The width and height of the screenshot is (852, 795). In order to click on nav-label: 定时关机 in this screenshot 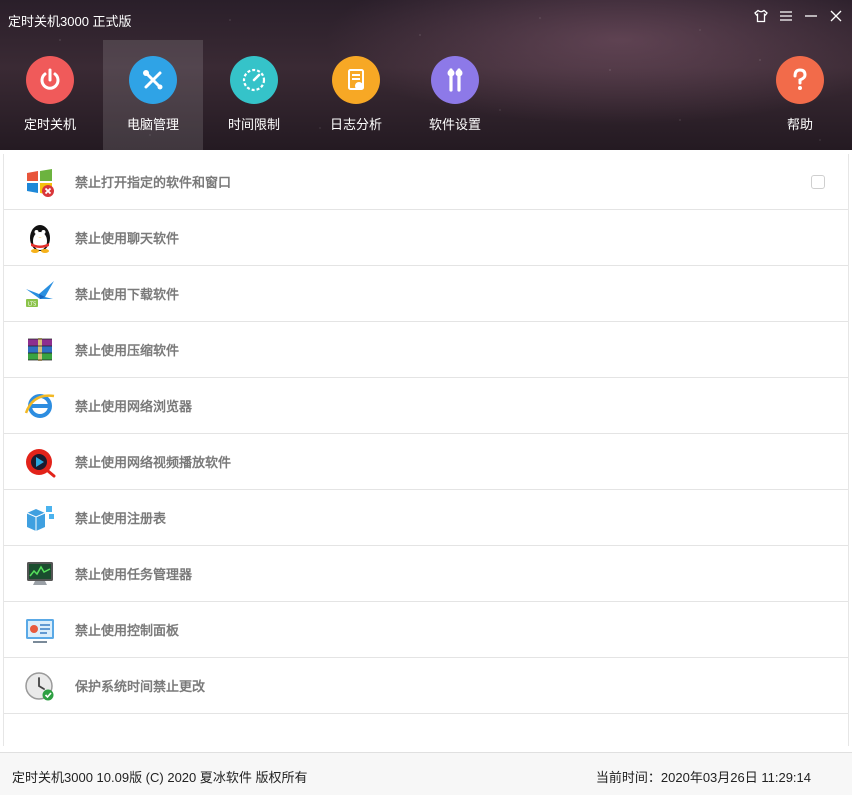, I will do `click(49, 124)`.